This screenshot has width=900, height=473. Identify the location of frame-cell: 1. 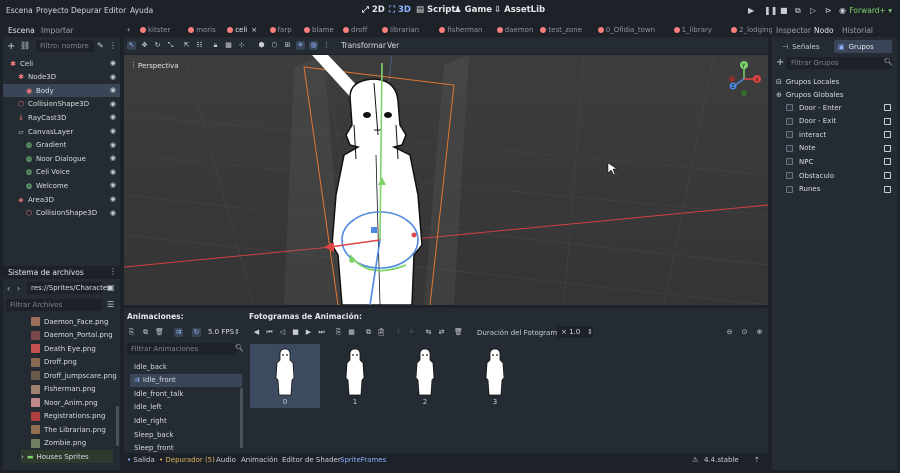
(355, 376).